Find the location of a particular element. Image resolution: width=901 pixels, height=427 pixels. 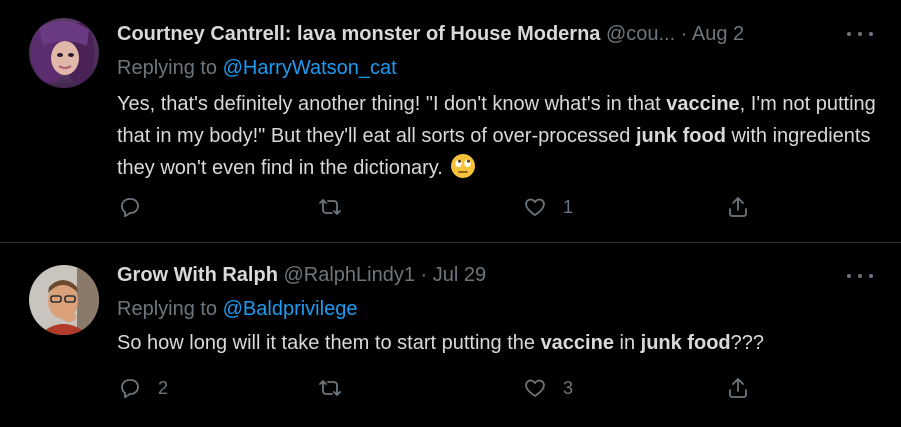

action-bar: 2 3 is located at coordinates (438, 388).